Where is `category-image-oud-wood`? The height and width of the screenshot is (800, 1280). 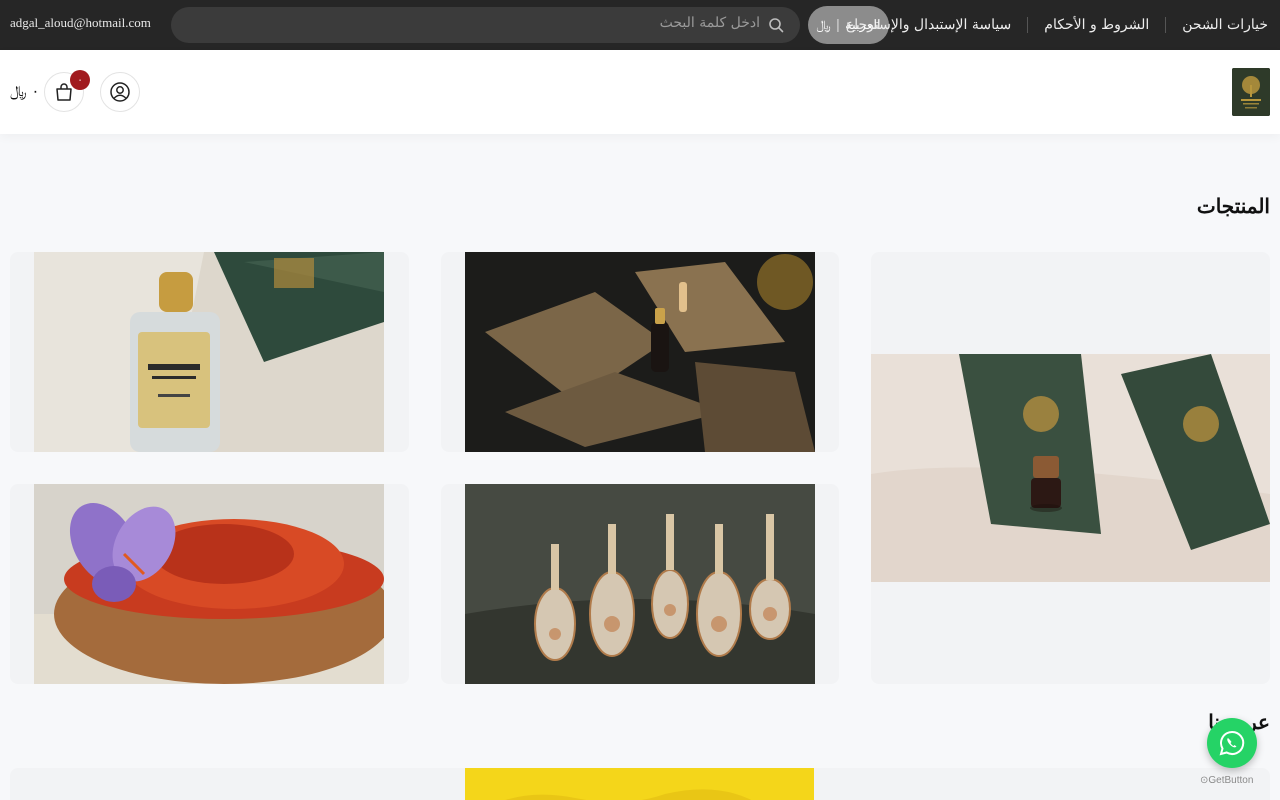 category-image-oud-wood is located at coordinates (640, 352).